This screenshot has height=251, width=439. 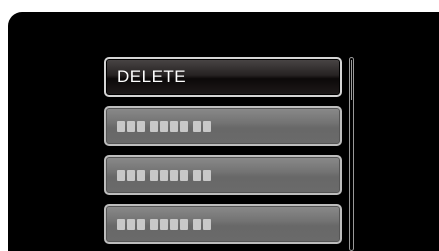 What do you see at coordinates (351, 80) in the screenshot?
I see `scrollbar-thumb` at bounding box center [351, 80].